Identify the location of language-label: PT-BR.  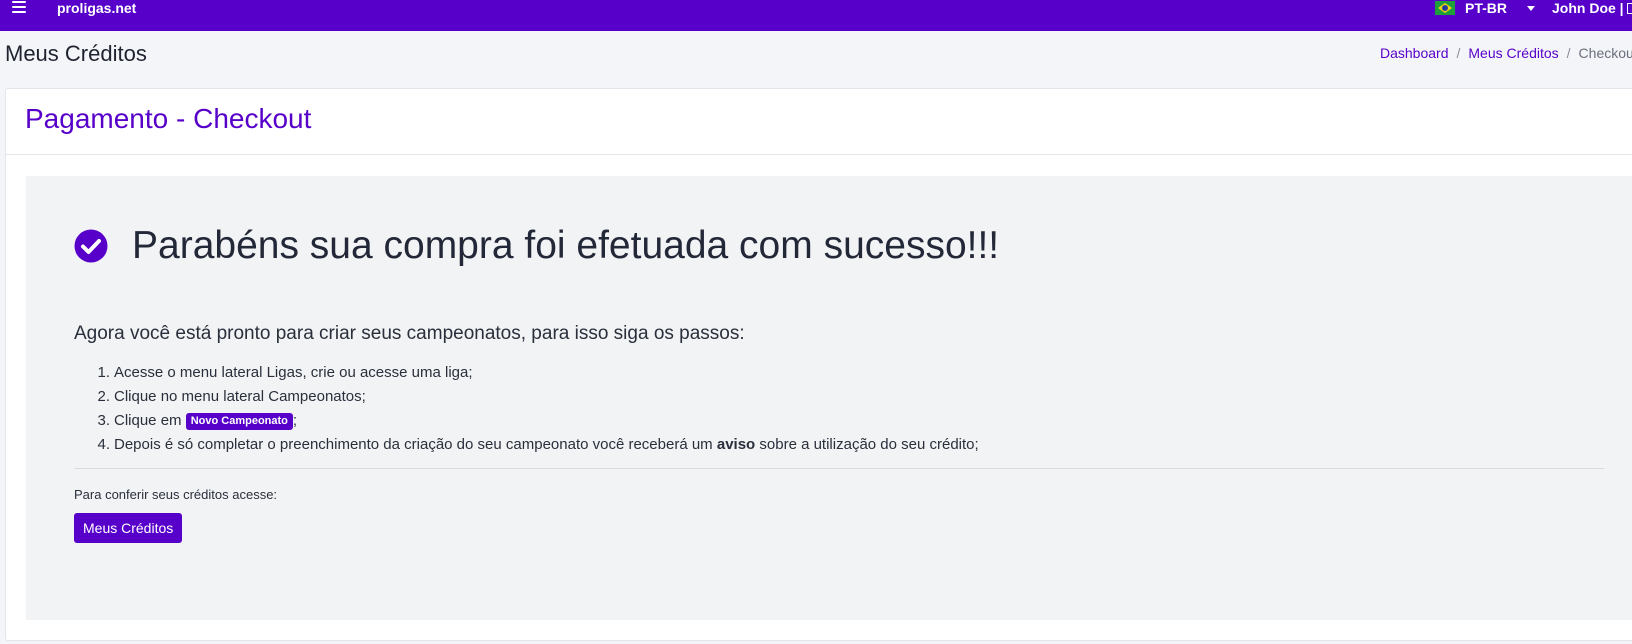
(1486, 8).